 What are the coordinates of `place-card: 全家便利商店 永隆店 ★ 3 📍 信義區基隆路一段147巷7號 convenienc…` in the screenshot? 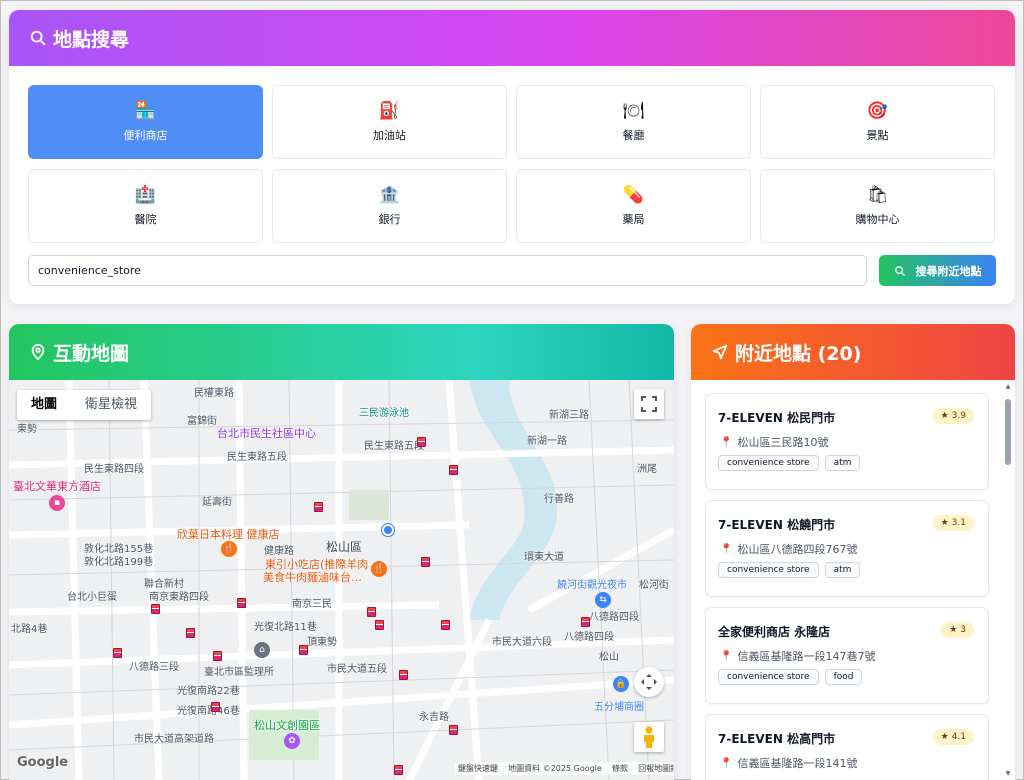 It's located at (847, 655).